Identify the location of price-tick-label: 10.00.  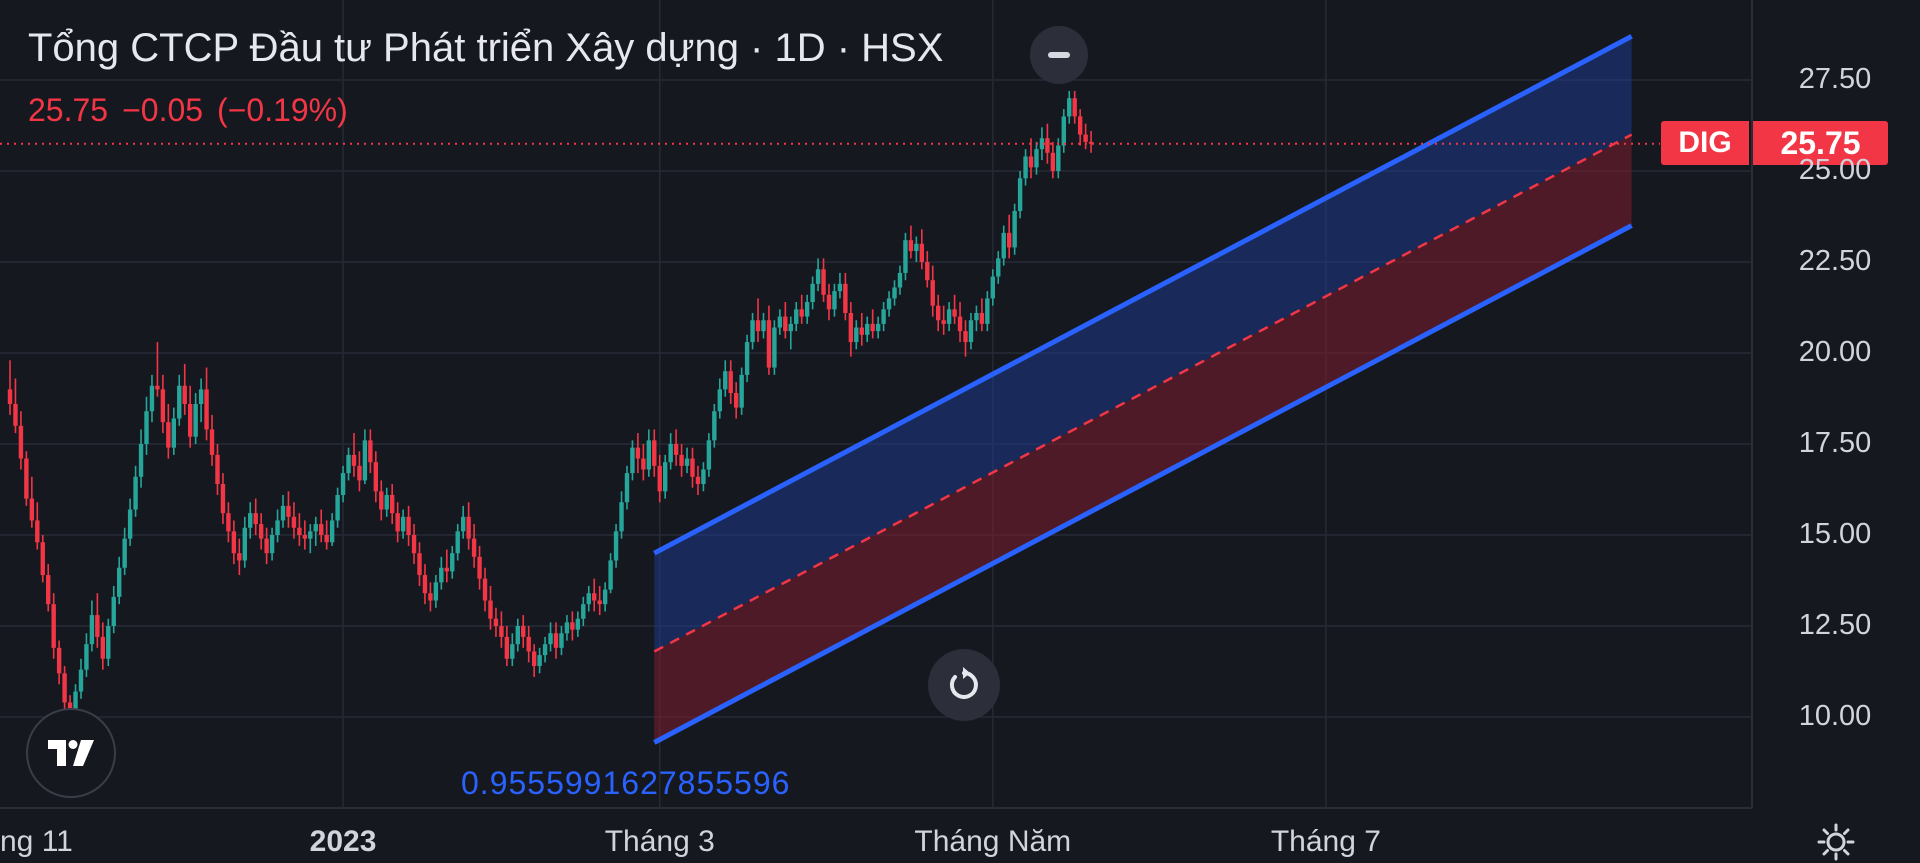
(1835, 716).